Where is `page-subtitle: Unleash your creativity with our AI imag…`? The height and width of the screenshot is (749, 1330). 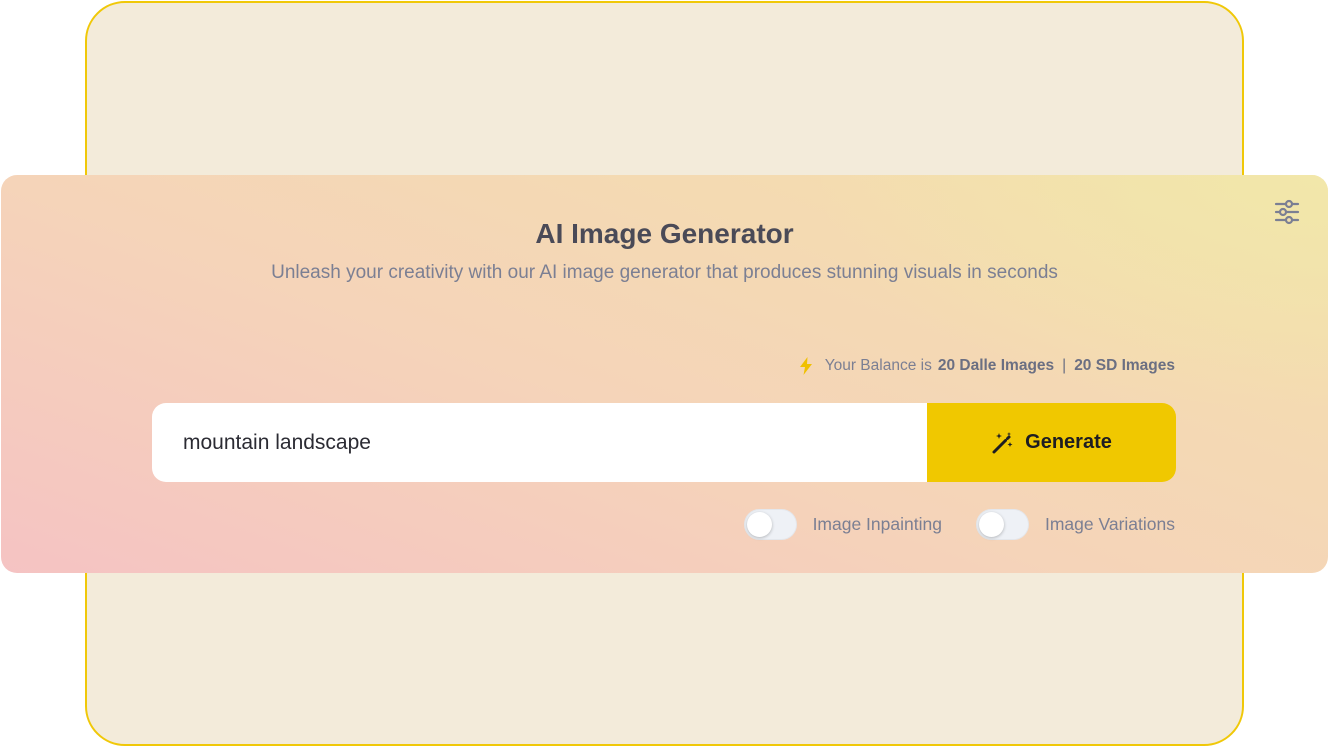 page-subtitle: Unleash your creativity with our AI imag… is located at coordinates (664, 272).